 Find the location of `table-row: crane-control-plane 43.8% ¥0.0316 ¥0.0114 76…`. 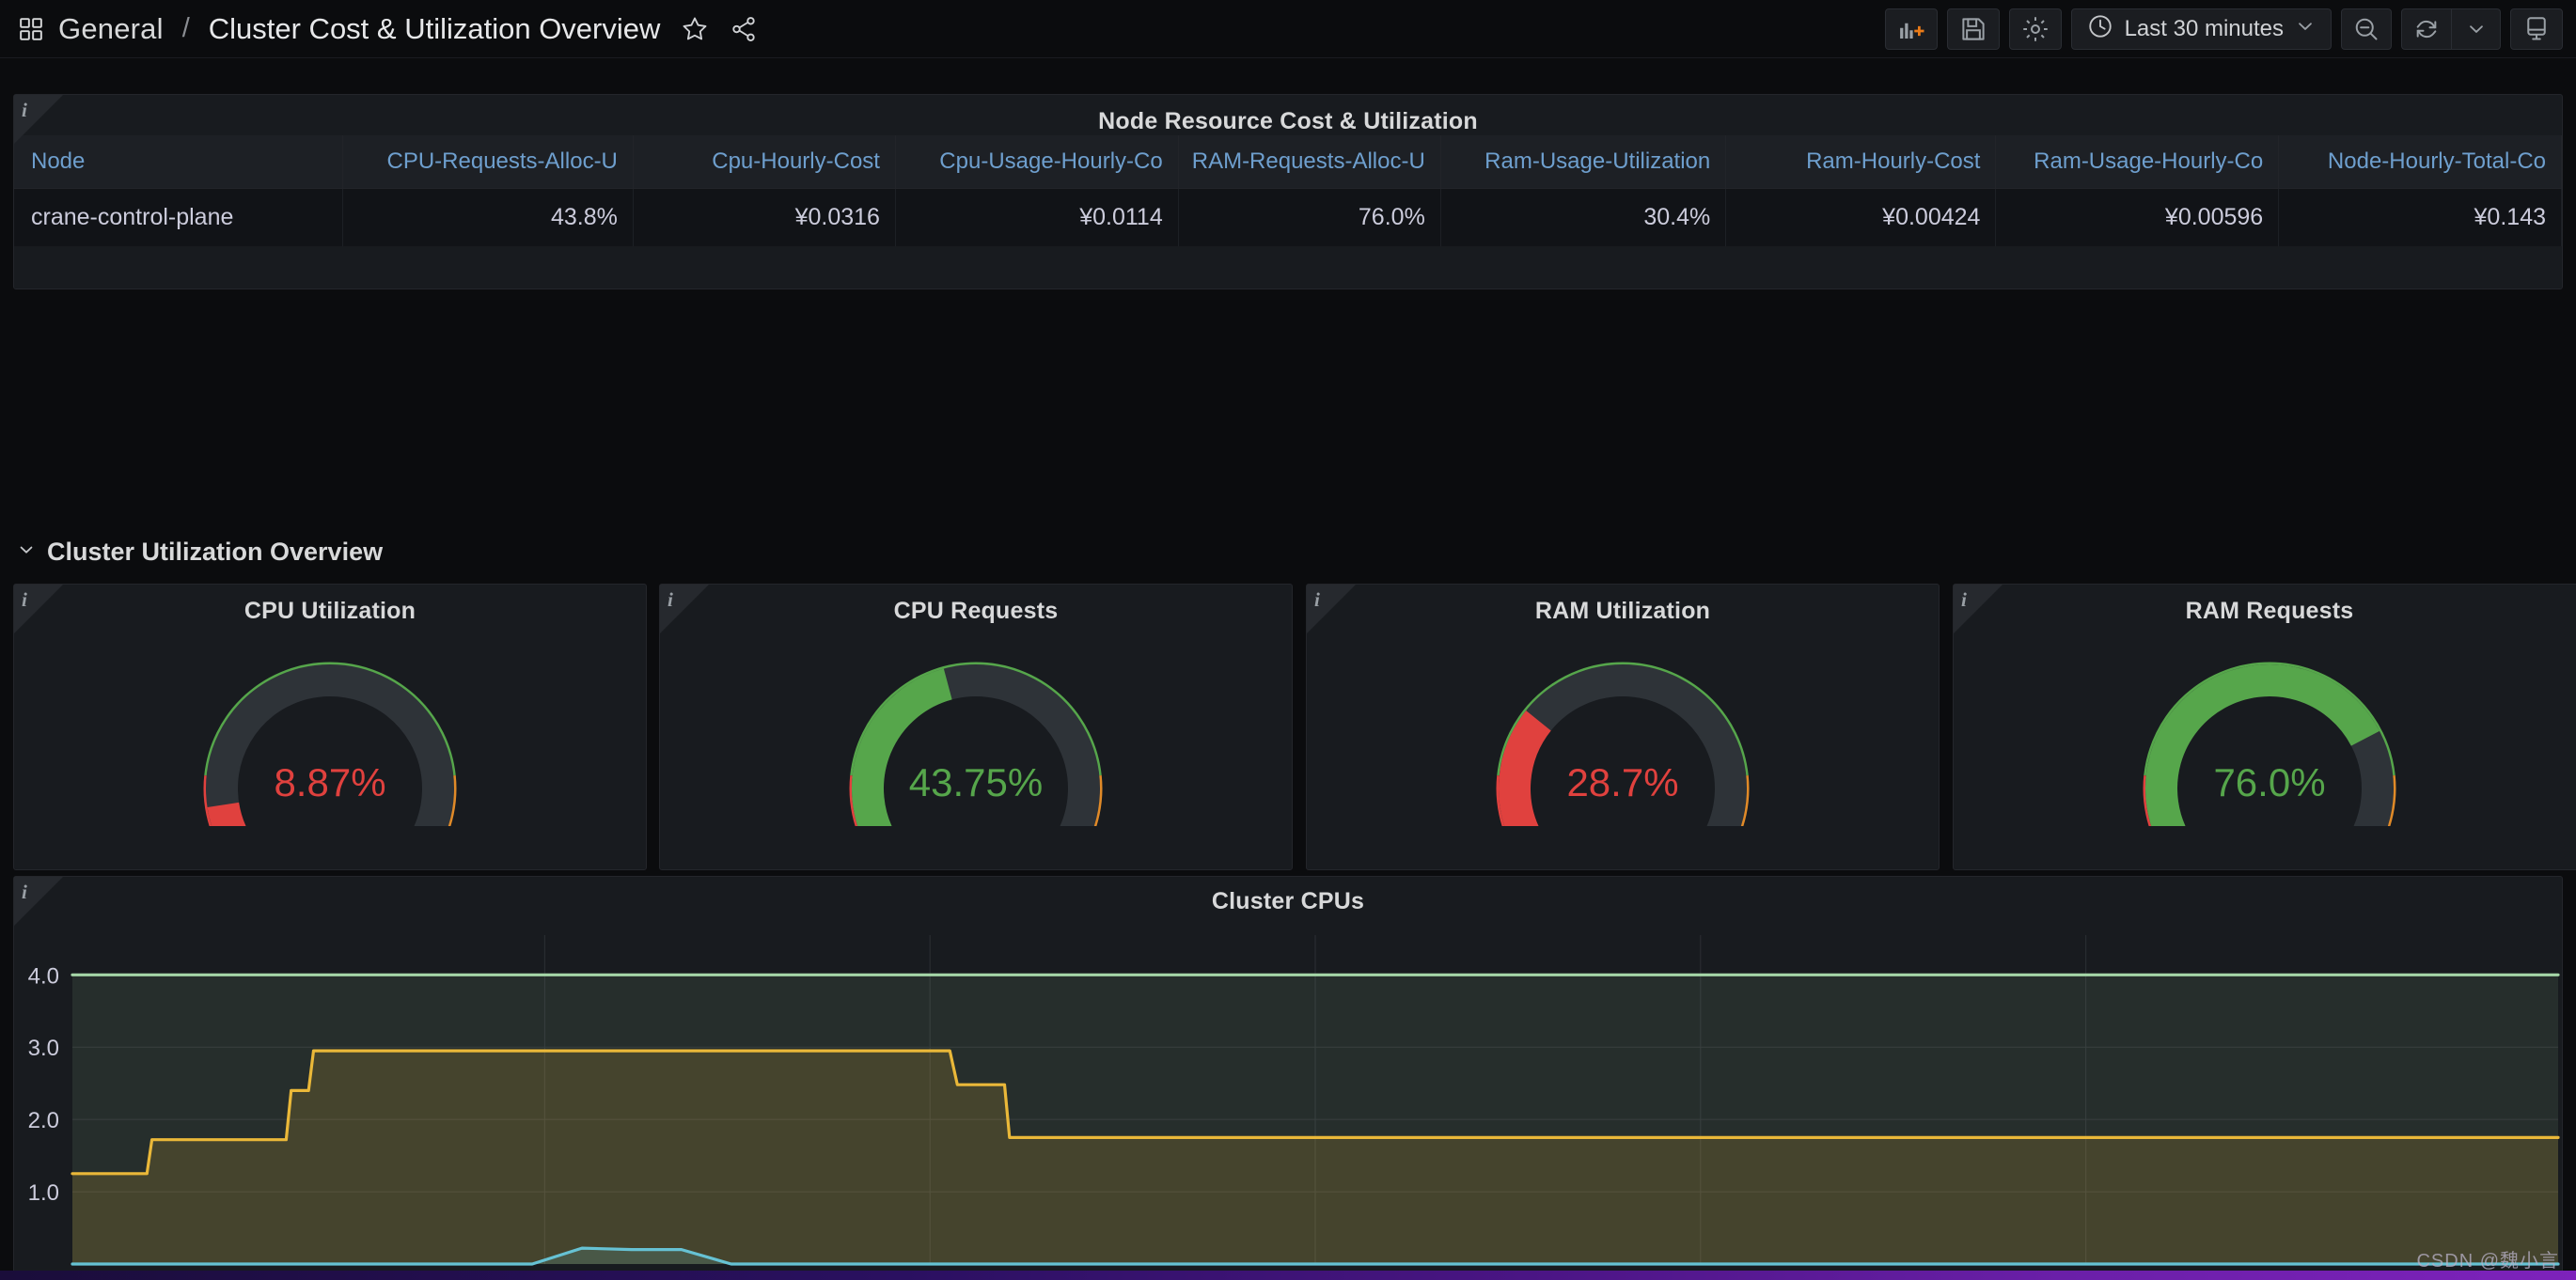

table-row: crane-control-plane 43.8% ¥0.0316 ¥0.0114 76… is located at coordinates (1288, 217).